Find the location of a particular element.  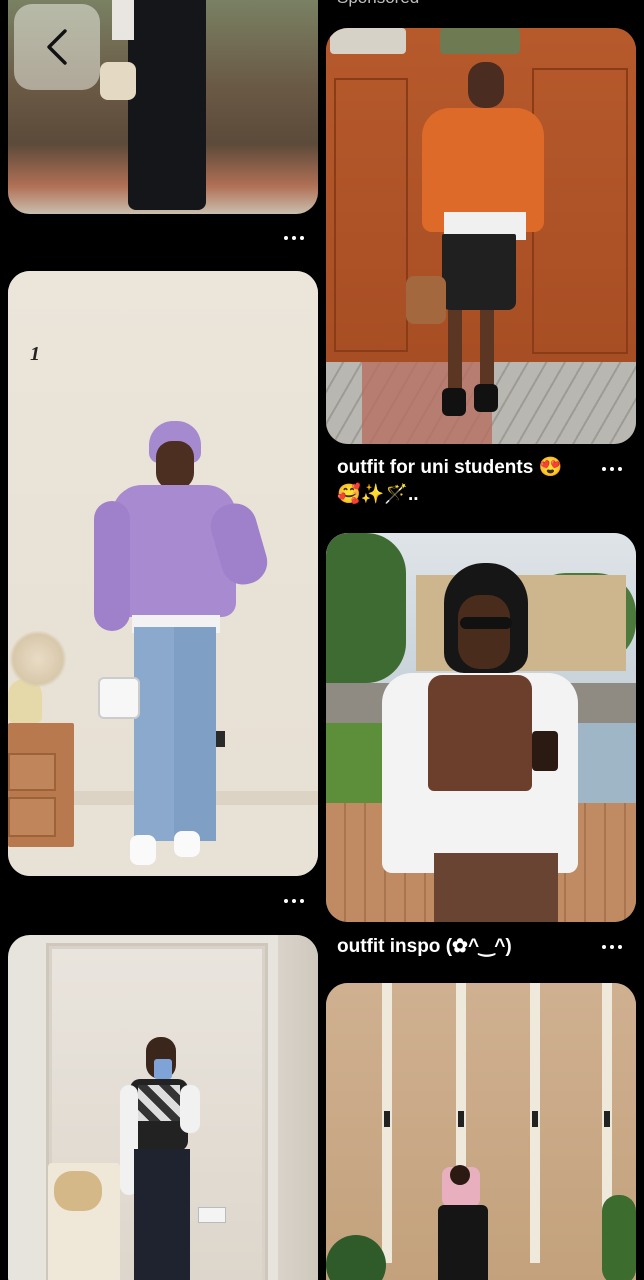

pin-overlay-number: 1 is located at coordinates (35, 354).